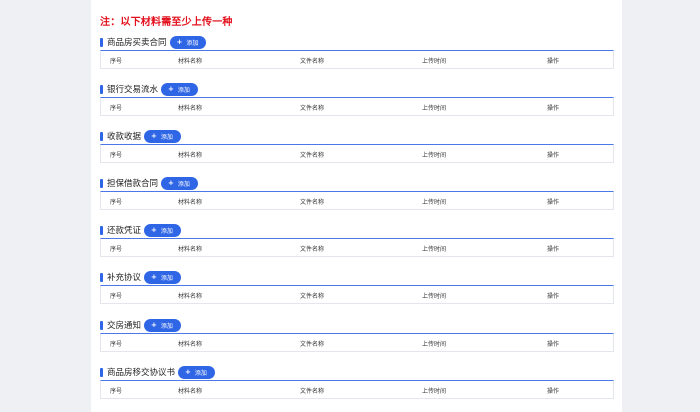  Describe the element at coordinates (357, 325) in the screenshot. I see `section-header: 交房通知 + 添加` at that location.